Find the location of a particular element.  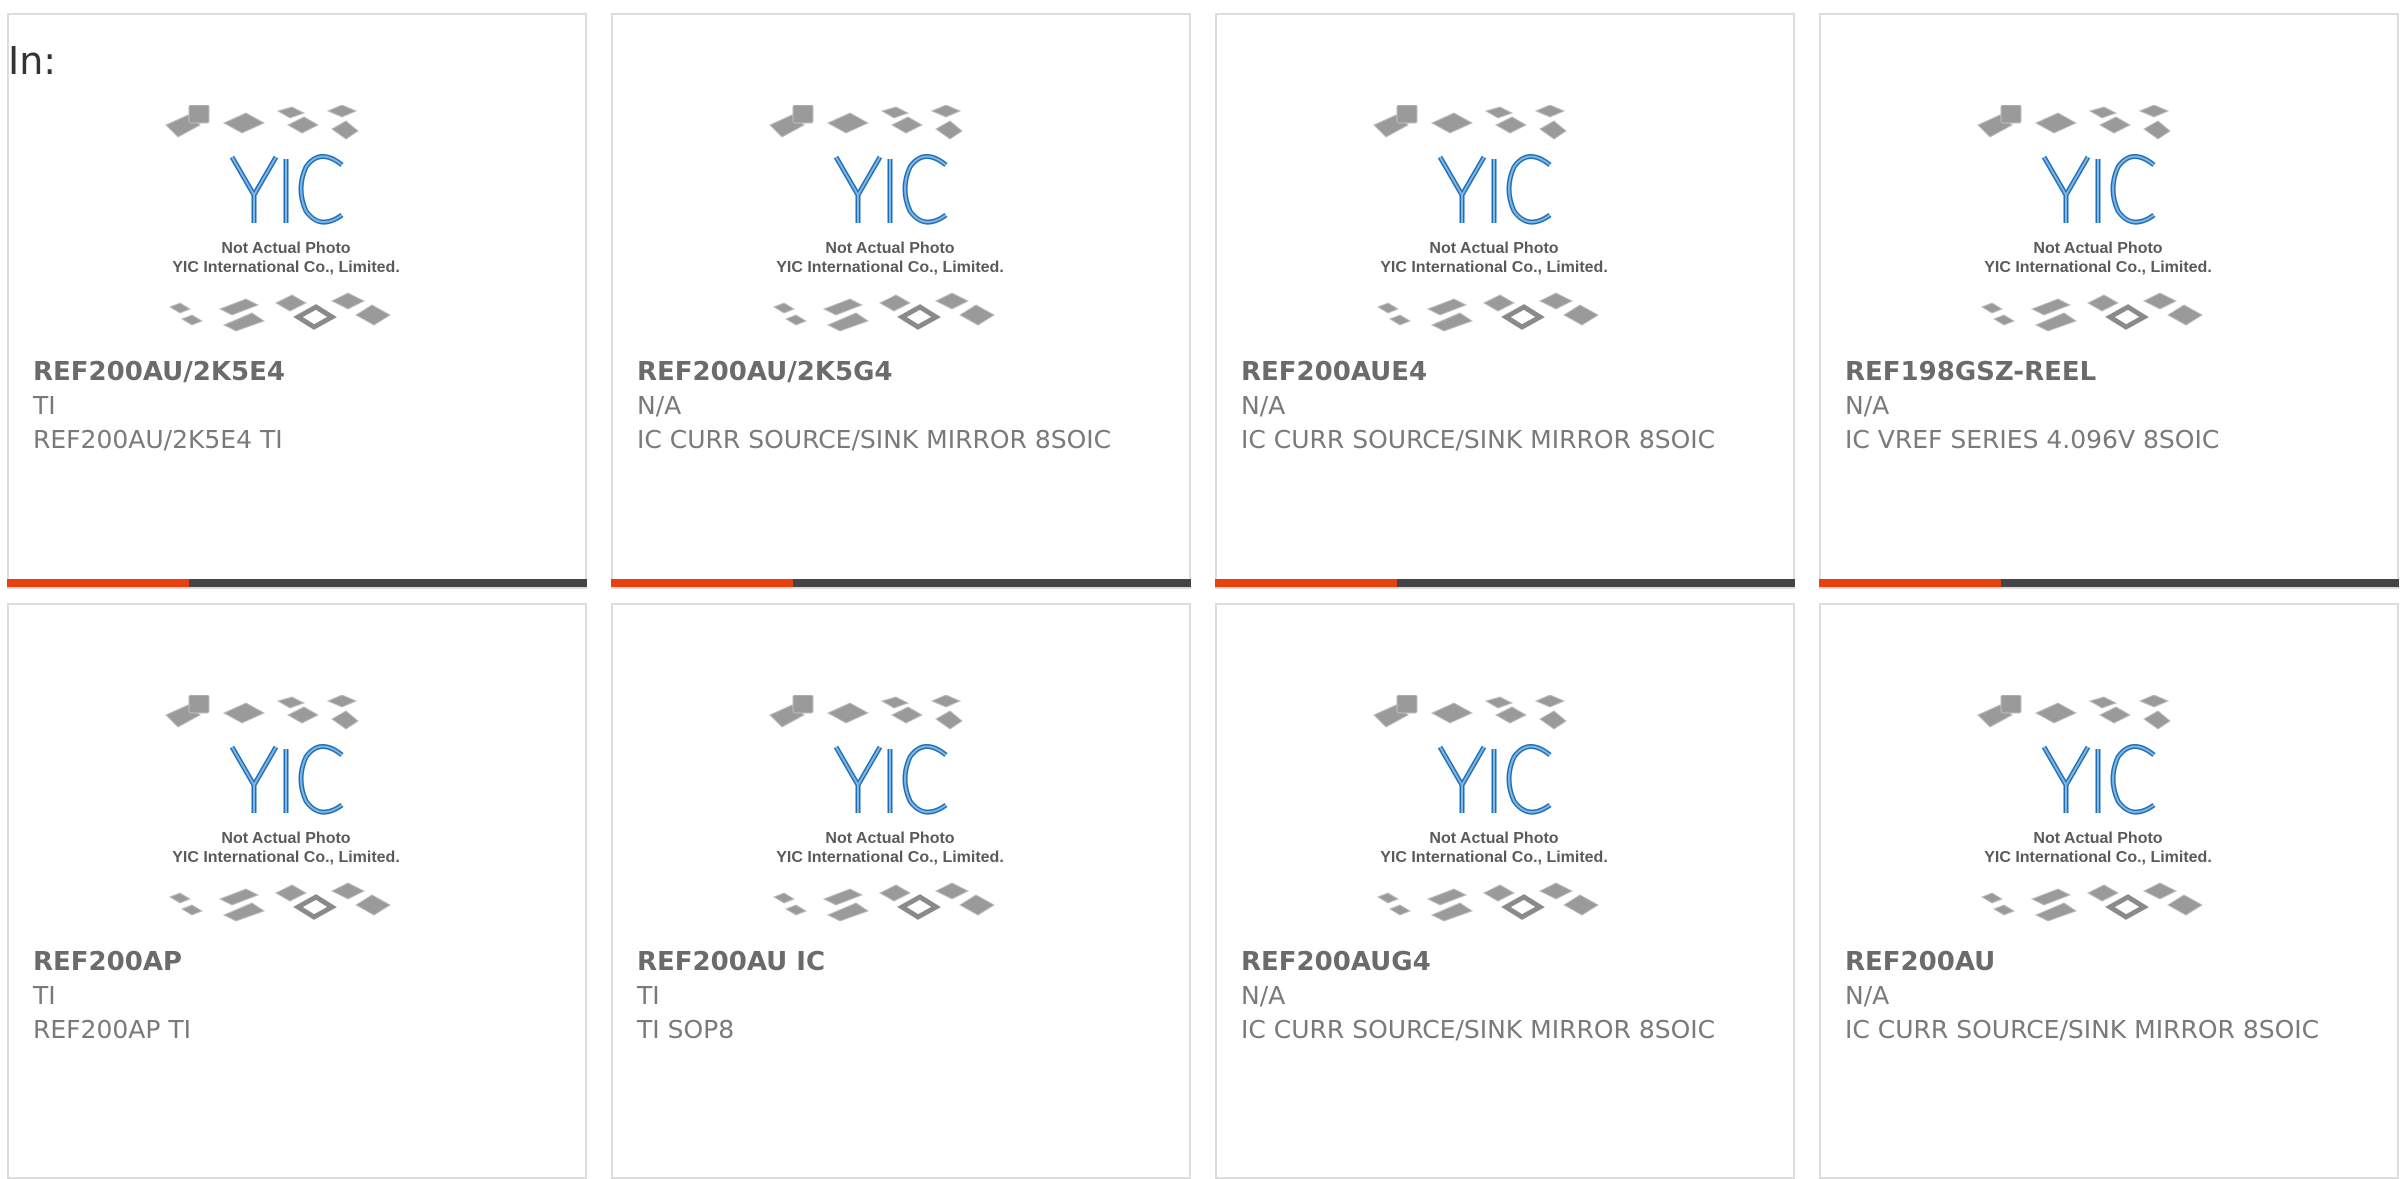

part-number: REF200AU is located at coordinates (2105, 962).